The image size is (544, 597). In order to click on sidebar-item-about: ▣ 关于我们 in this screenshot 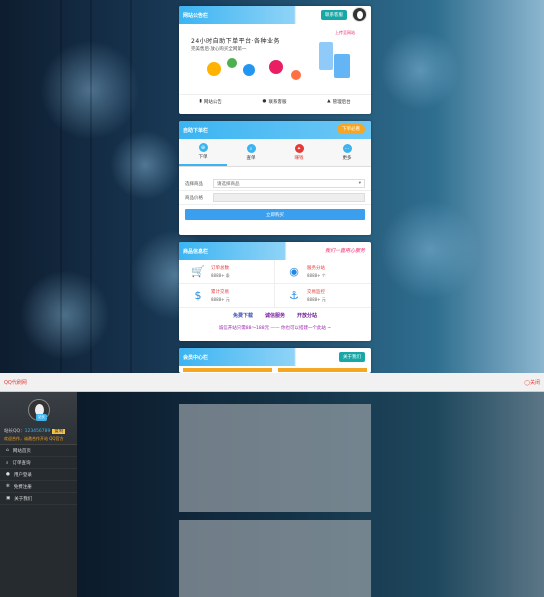, I will do `click(38, 499)`.